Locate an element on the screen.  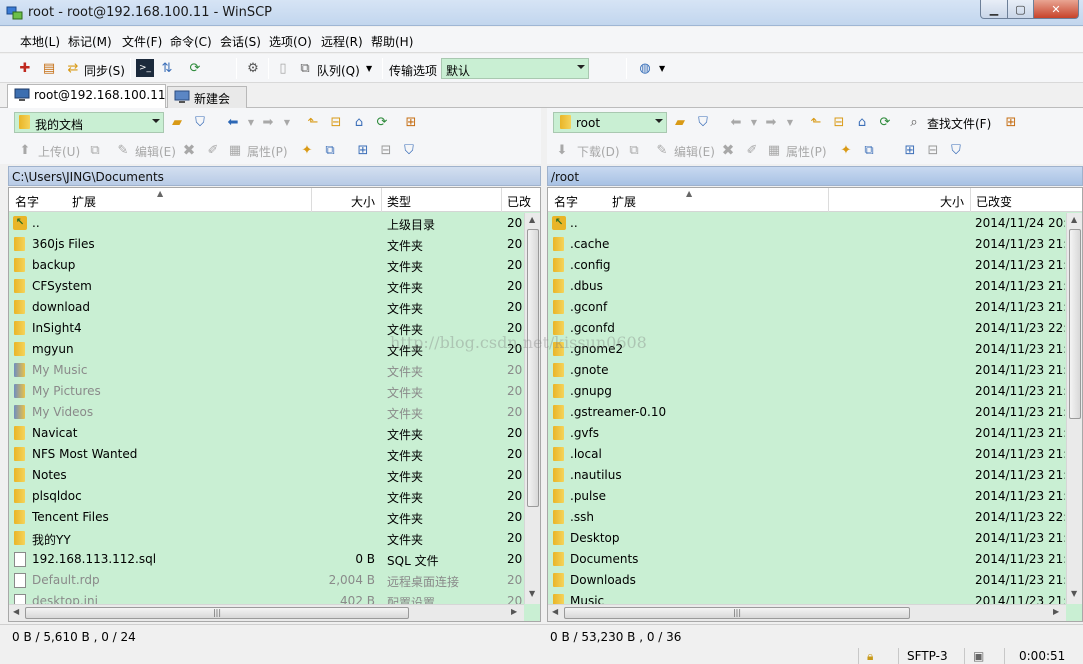
globe-dropdown-icon: ▼ is located at coordinates (662, 68).